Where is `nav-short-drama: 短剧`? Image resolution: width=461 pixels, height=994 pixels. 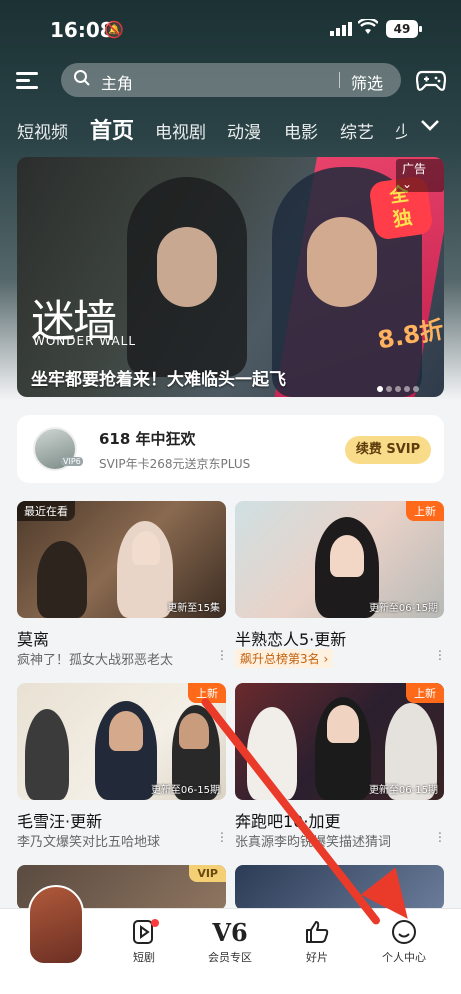 nav-short-drama: 短剧 is located at coordinates (144, 942).